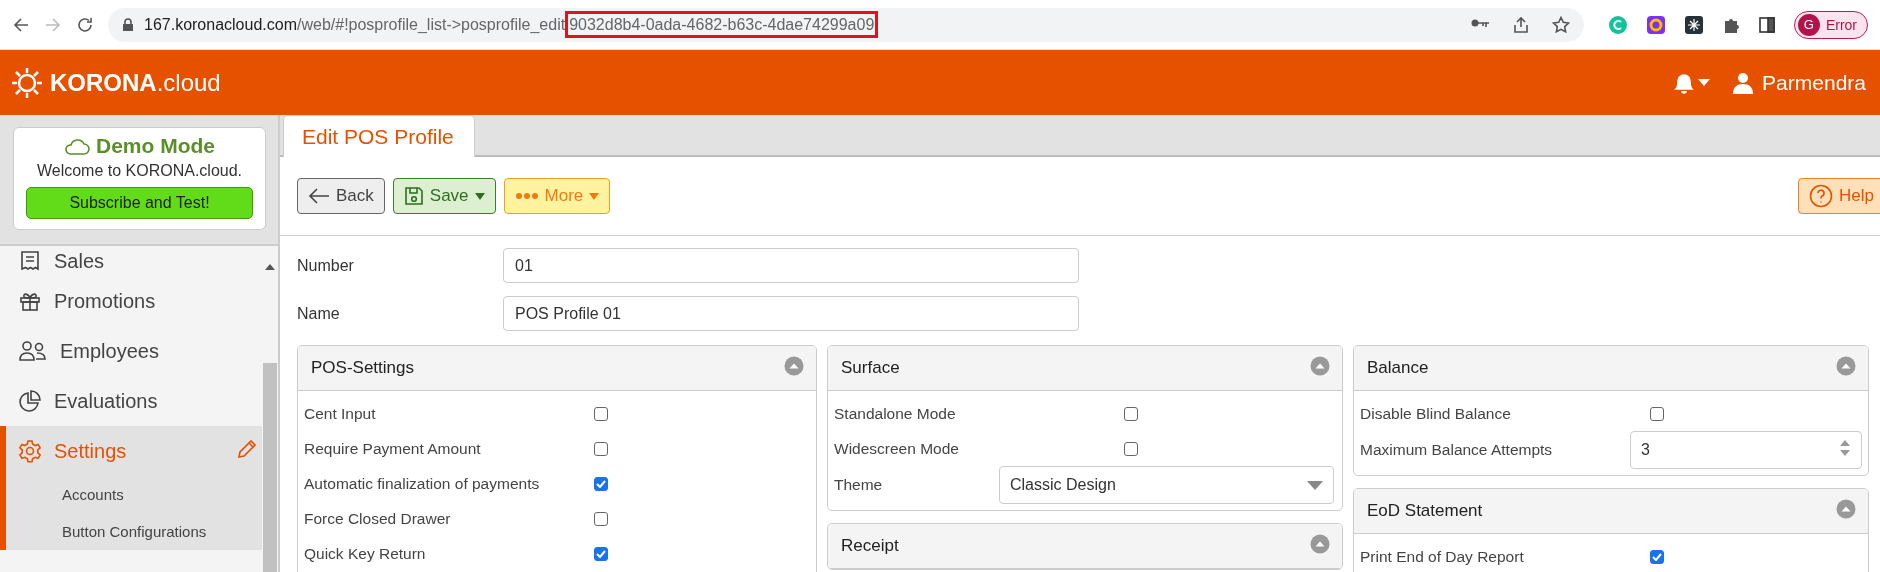  I want to click on dots-icon, so click(526, 196).